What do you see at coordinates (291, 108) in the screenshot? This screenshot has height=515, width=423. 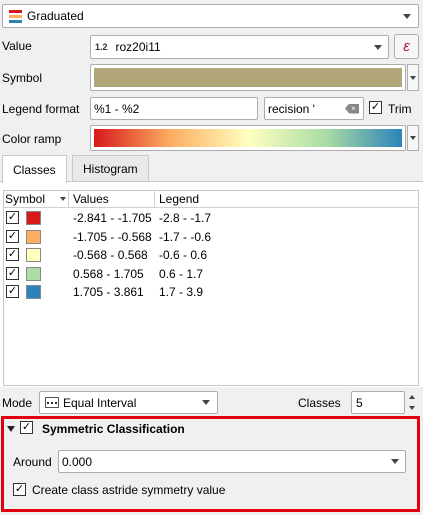 I see `precision-text: recision '` at bounding box center [291, 108].